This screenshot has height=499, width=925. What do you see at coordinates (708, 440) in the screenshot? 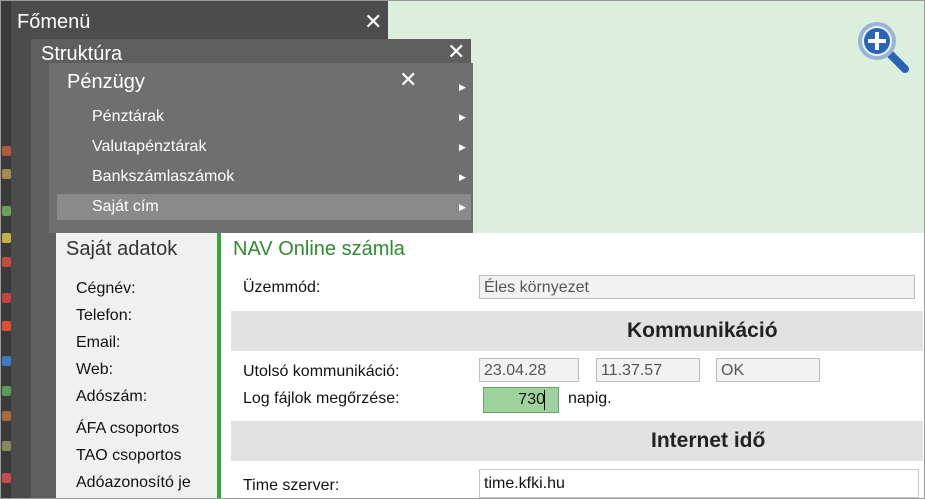
I see `section-title: Internet idő` at bounding box center [708, 440].